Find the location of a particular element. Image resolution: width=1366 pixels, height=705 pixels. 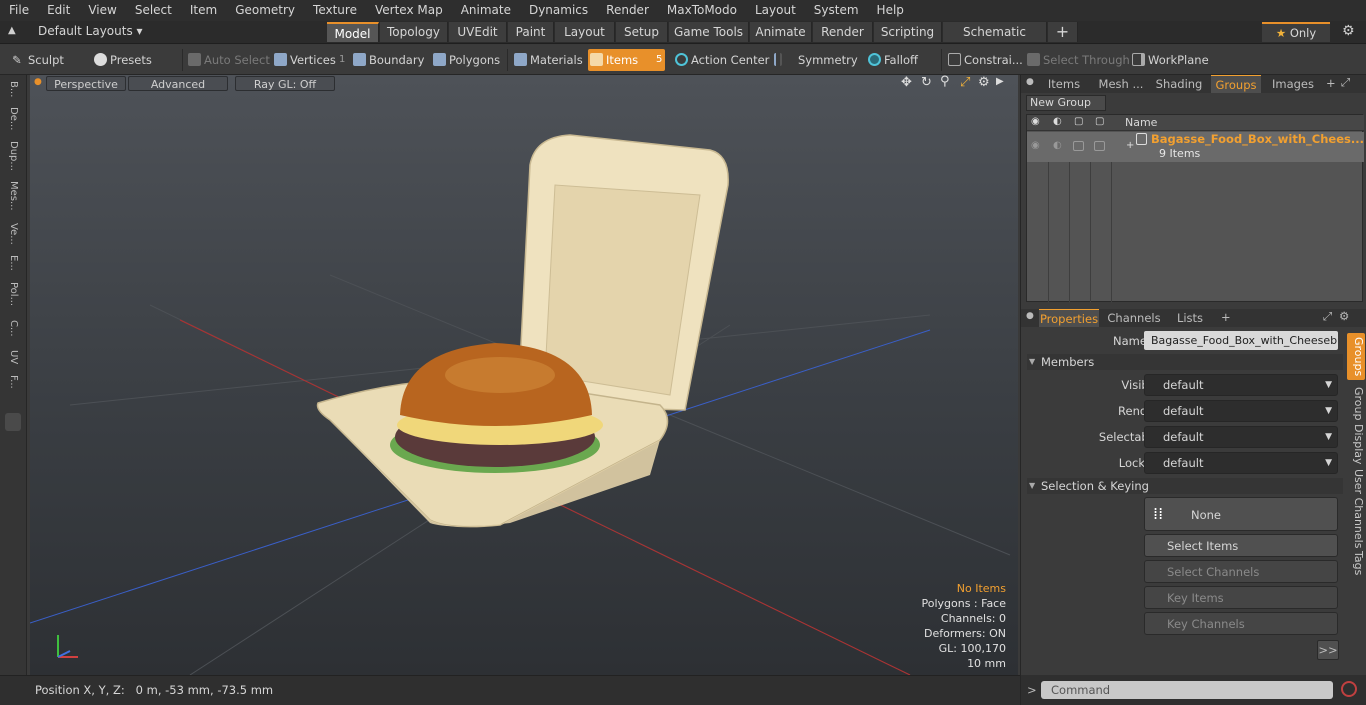

symmetry-button: Symmetry is located at coordinates (815, 60).